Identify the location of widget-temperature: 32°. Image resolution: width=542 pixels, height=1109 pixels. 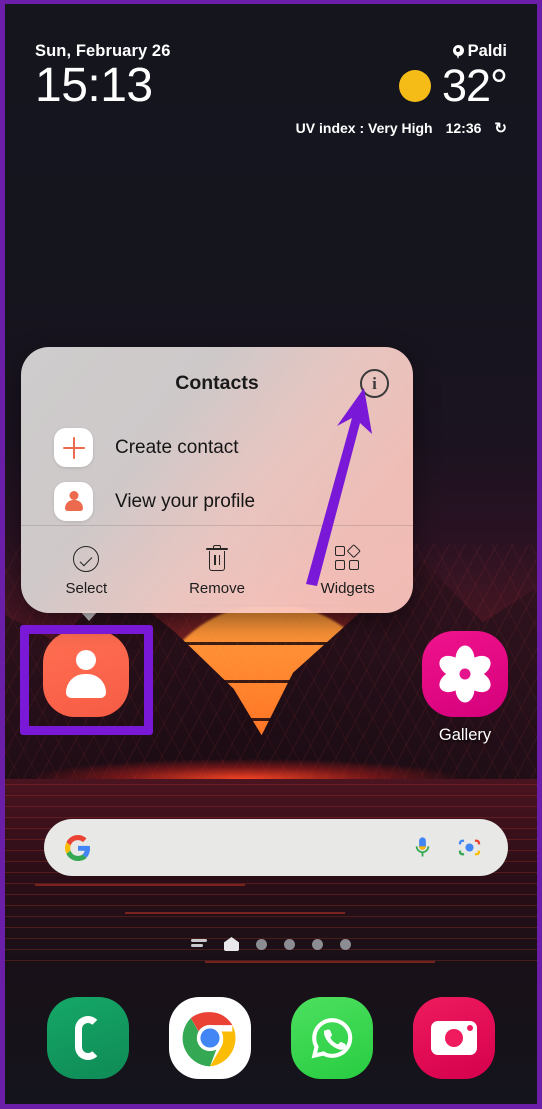
(474, 85).